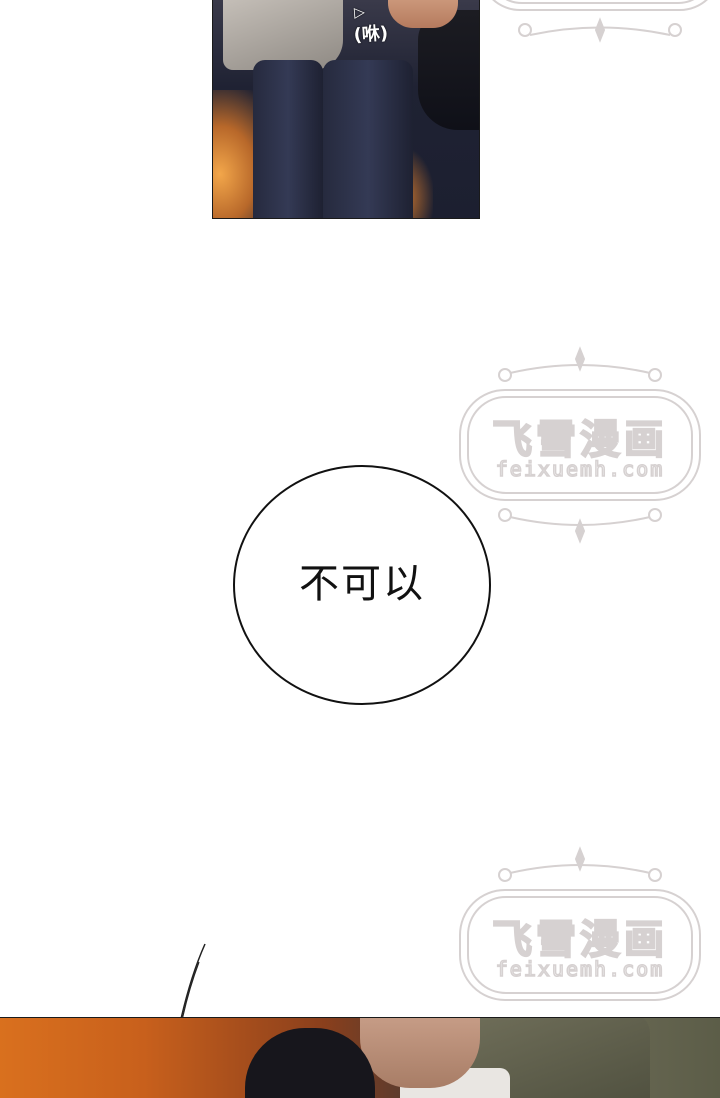 Image resolution: width=720 pixels, height=1098 pixels. Describe the element at coordinates (595, 30) in the screenshot. I see `watermark-logo` at that location.